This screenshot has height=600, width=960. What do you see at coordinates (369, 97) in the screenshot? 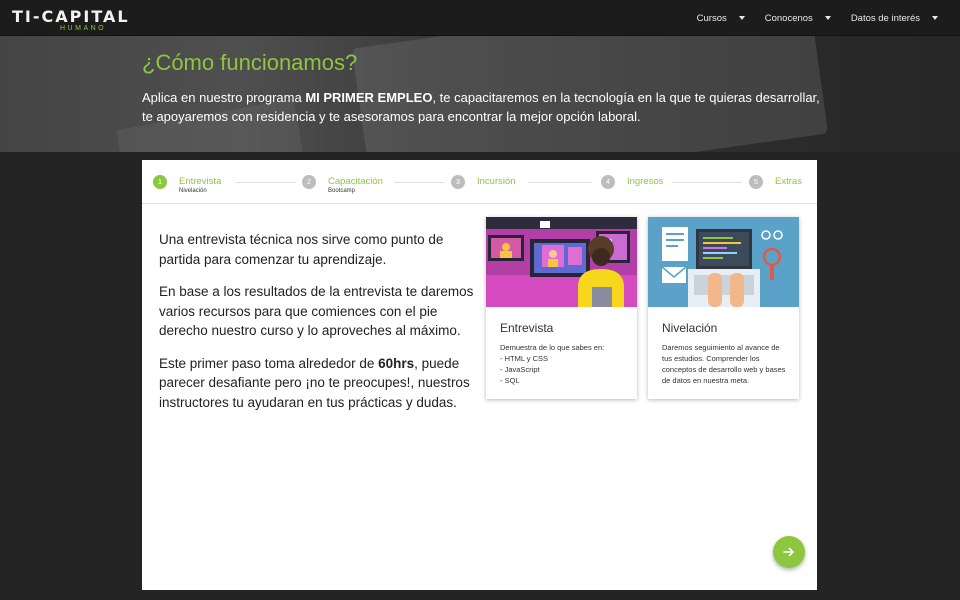
I see `program-name: MI PRIMER EMPLEO` at bounding box center [369, 97].